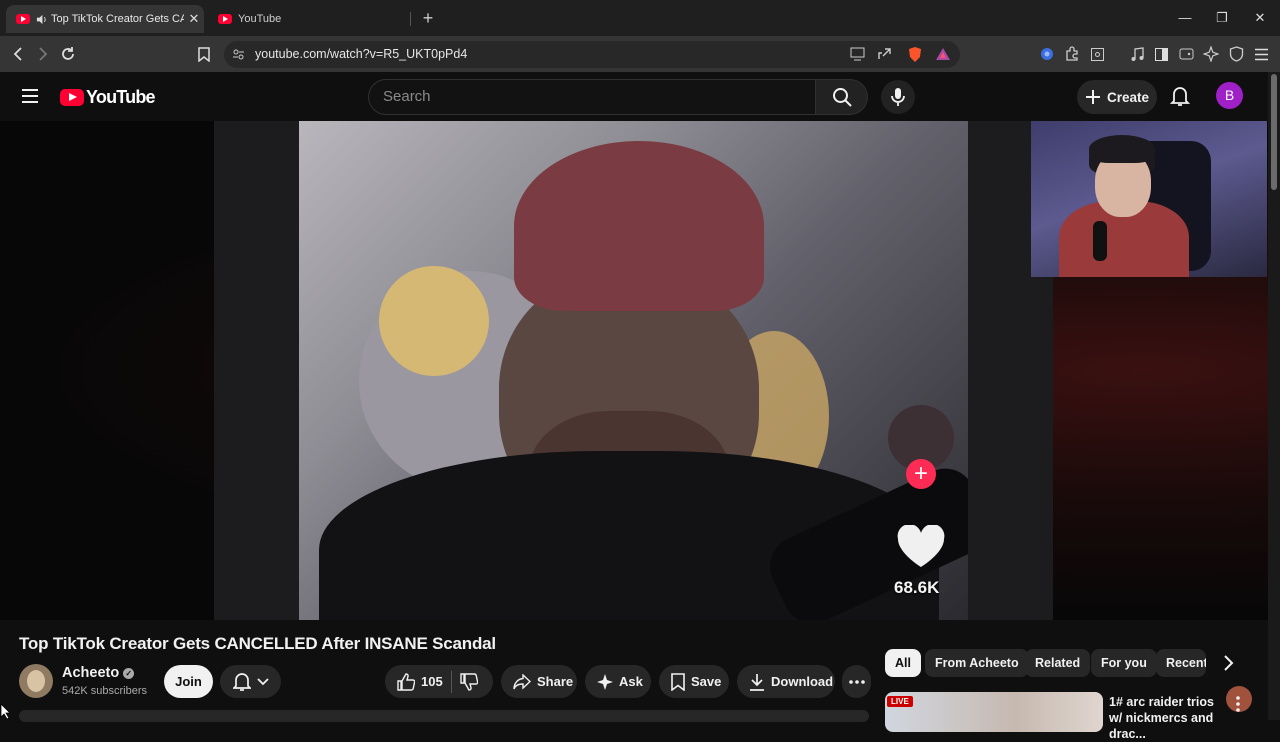  What do you see at coordinates (260, 19) in the screenshot?
I see `tab-title: YouTube` at bounding box center [260, 19].